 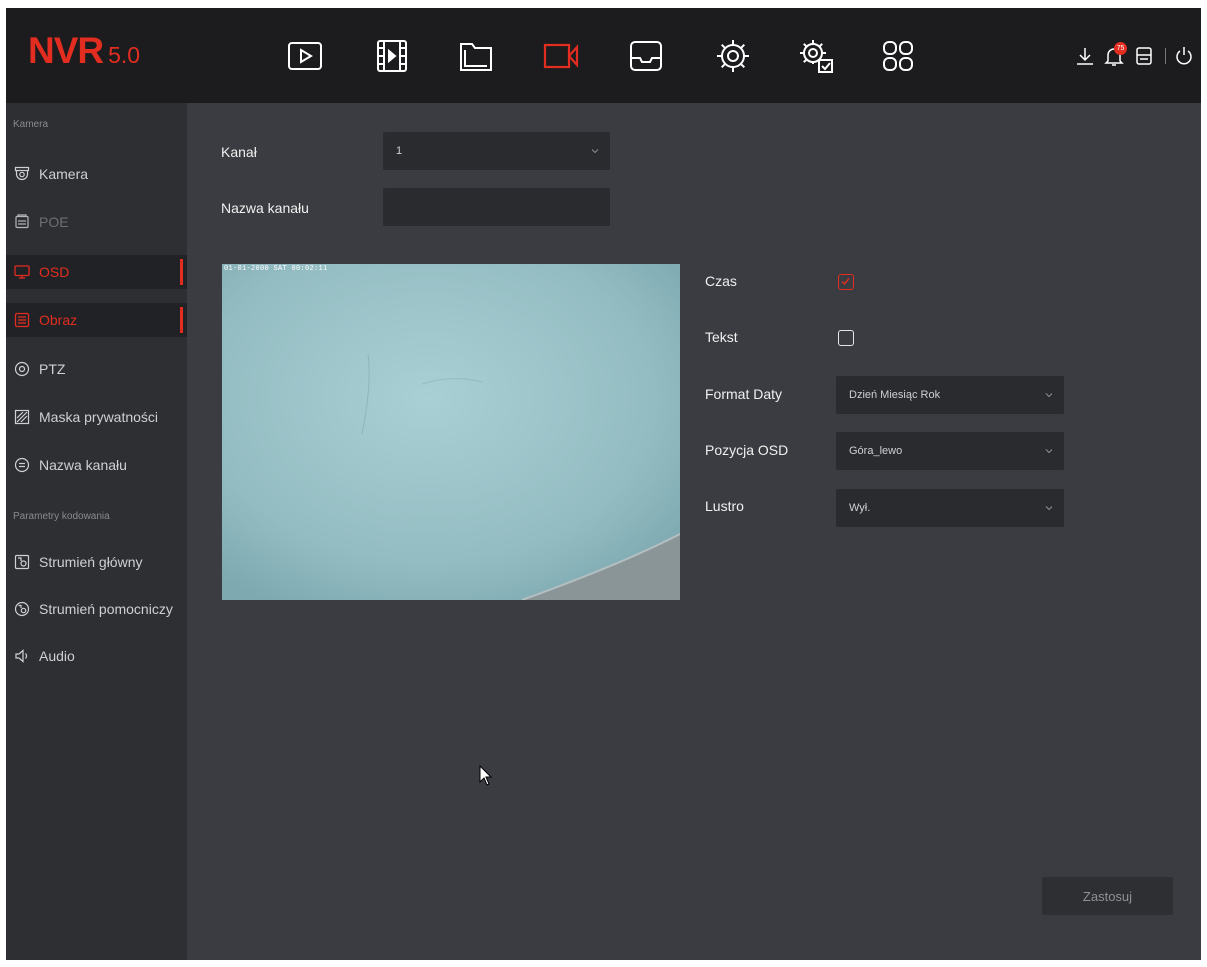 I want to click on channel-select-value: 1, so click(x=399, y=151).